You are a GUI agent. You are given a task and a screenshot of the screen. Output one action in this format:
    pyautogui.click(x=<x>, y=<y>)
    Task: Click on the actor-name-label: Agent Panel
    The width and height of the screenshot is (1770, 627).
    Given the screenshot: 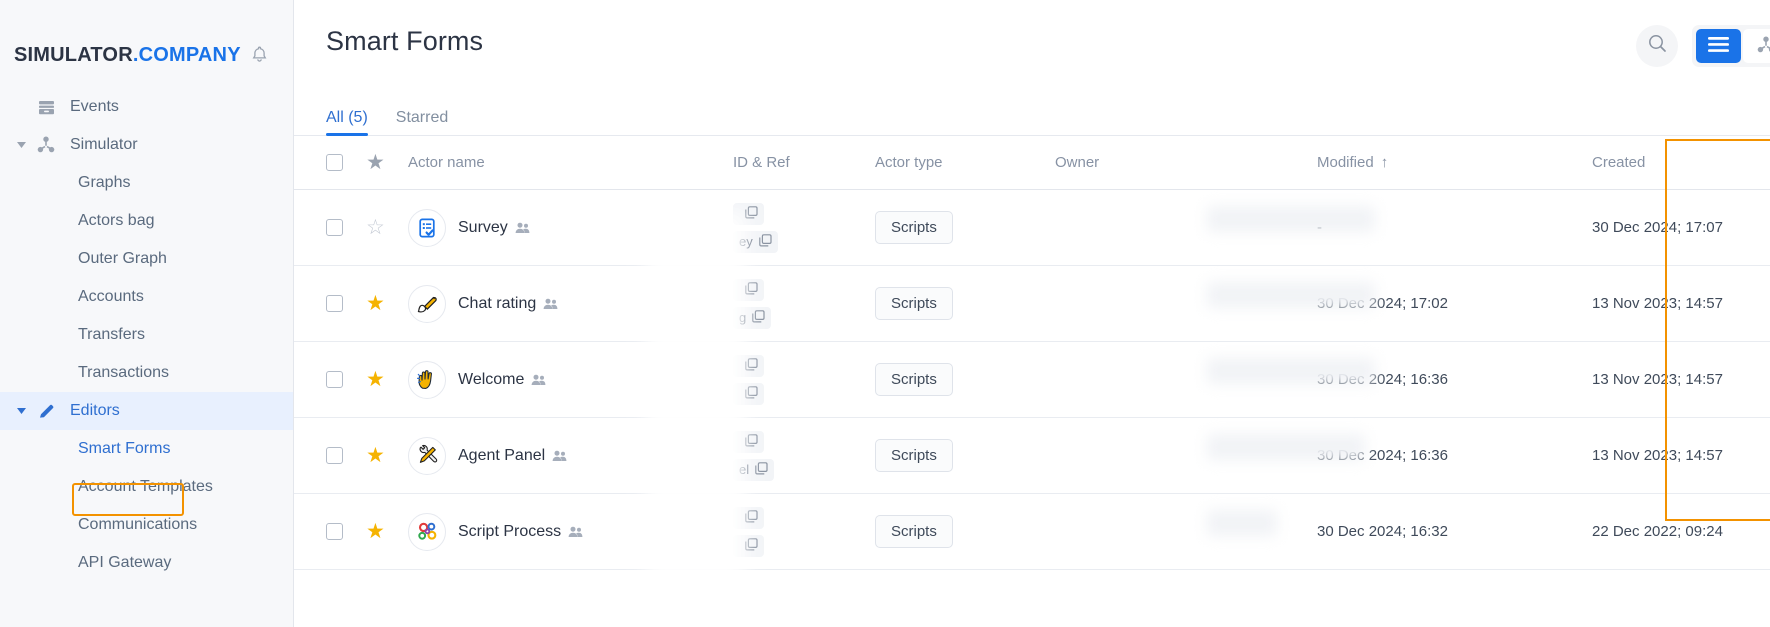 What is the action you would take?
    pyautogui.click(x=501, y=456)
    